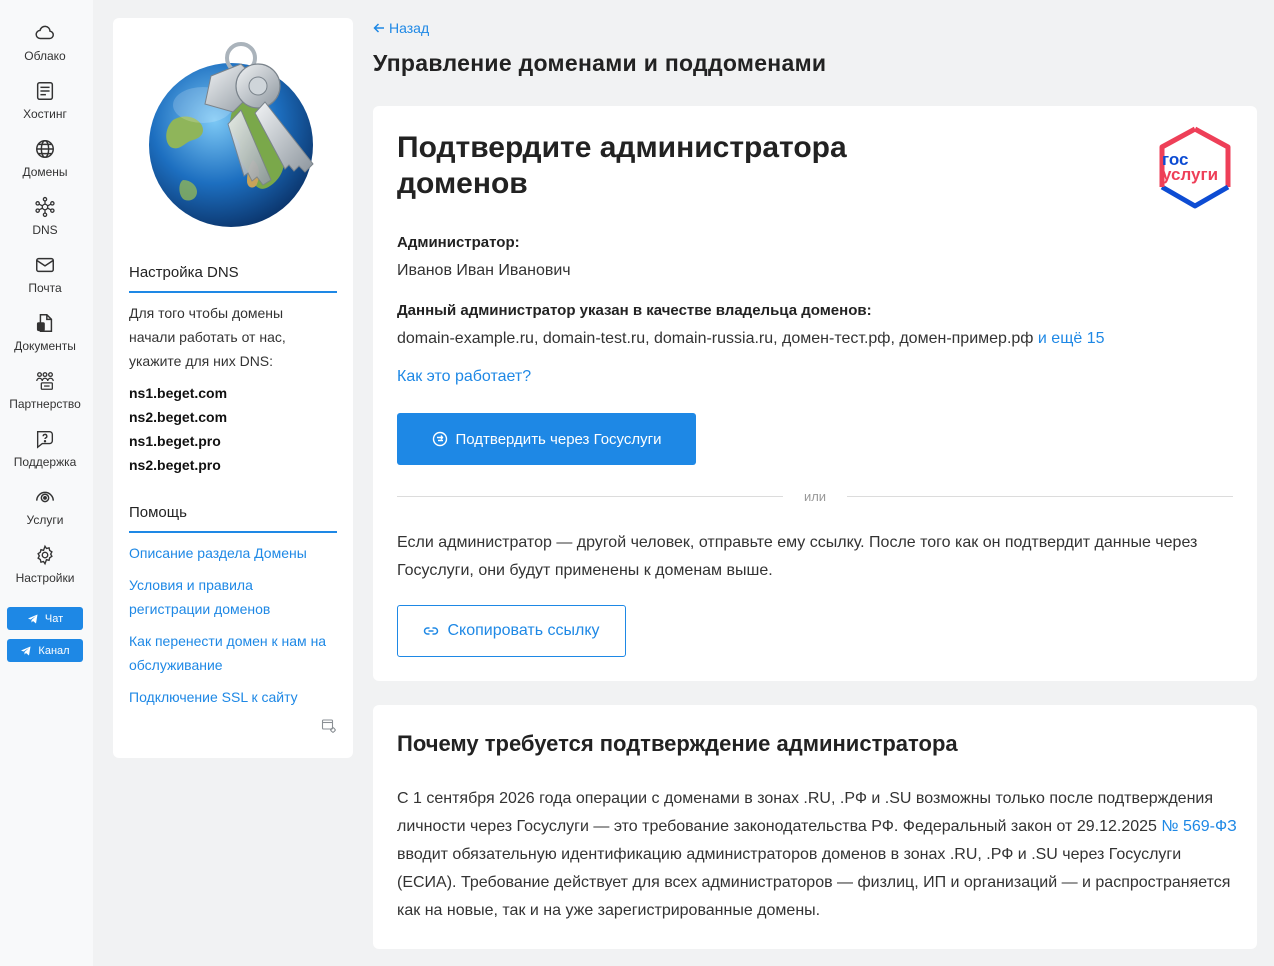  I want to click on admin-name: Иванов Иван Иванович, so click(484, 270).